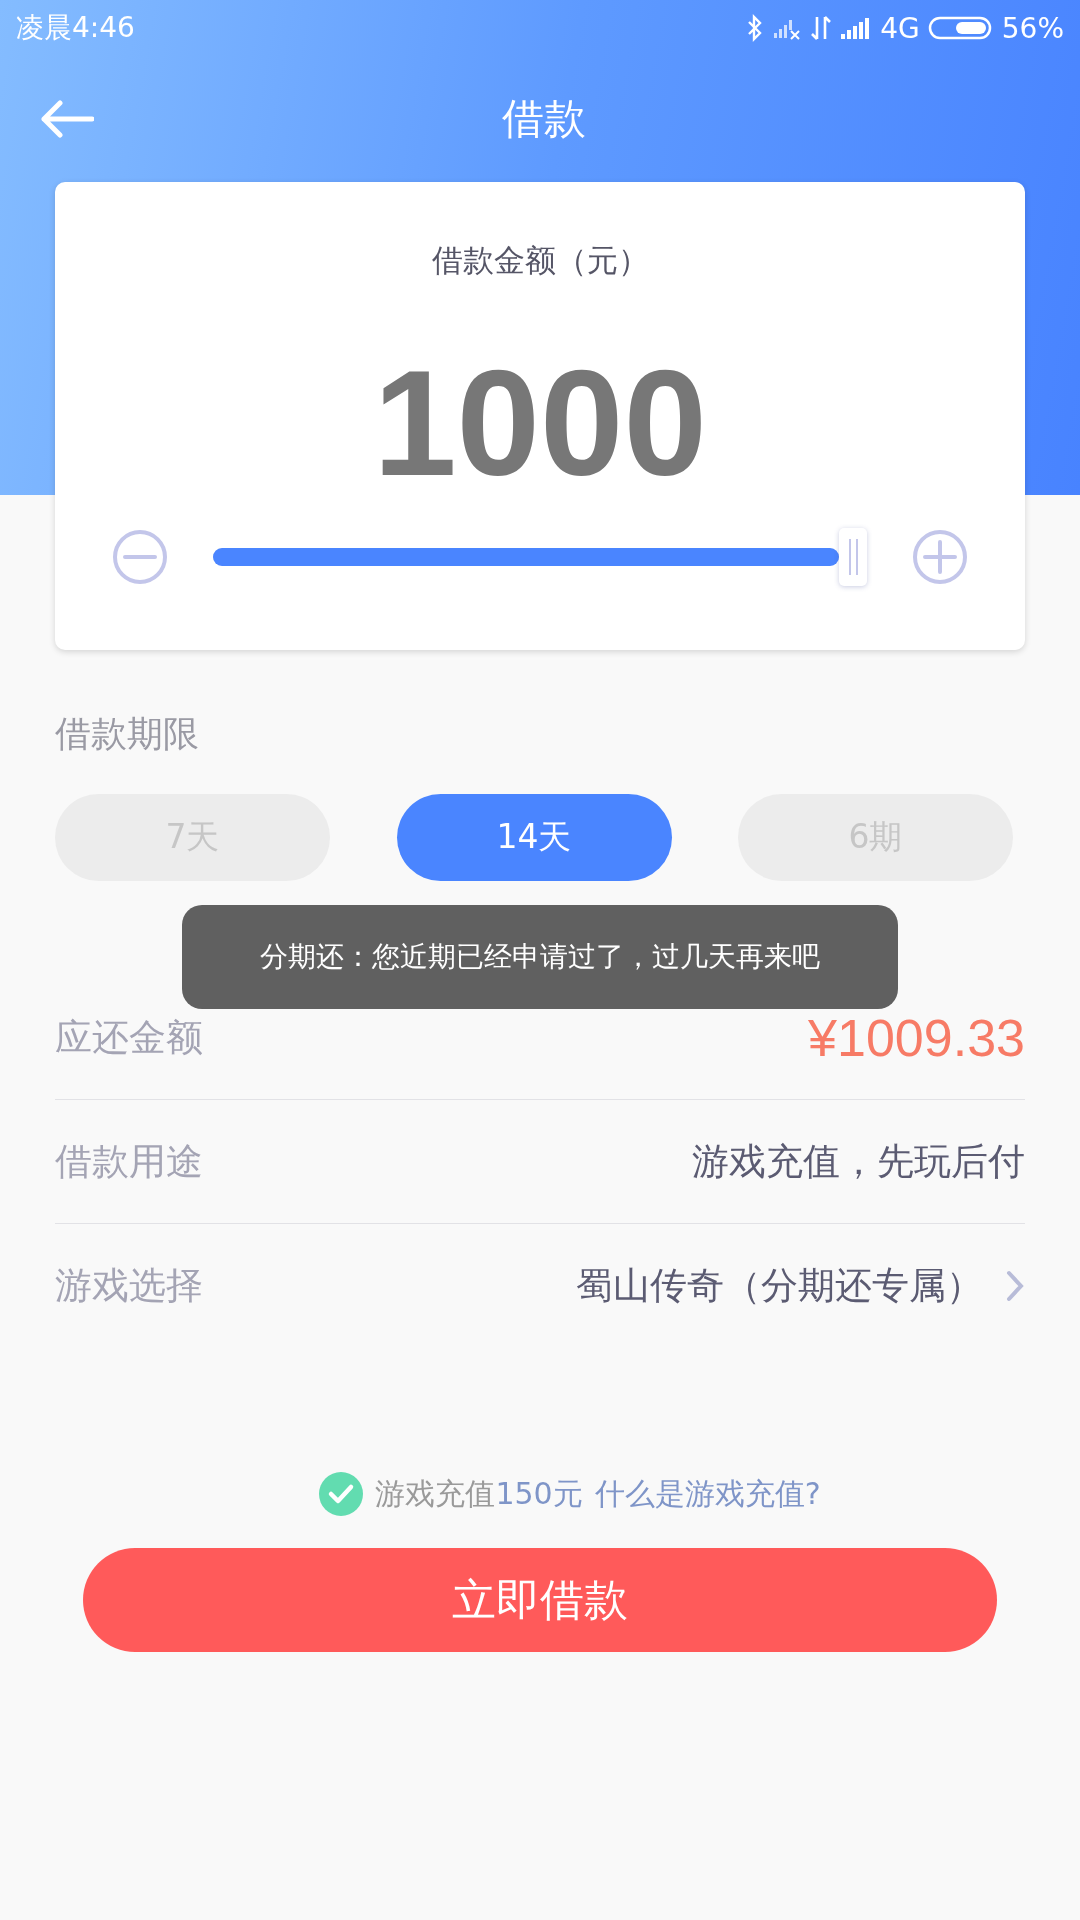  I want to click on page-title: 借款, so click(544, 119).